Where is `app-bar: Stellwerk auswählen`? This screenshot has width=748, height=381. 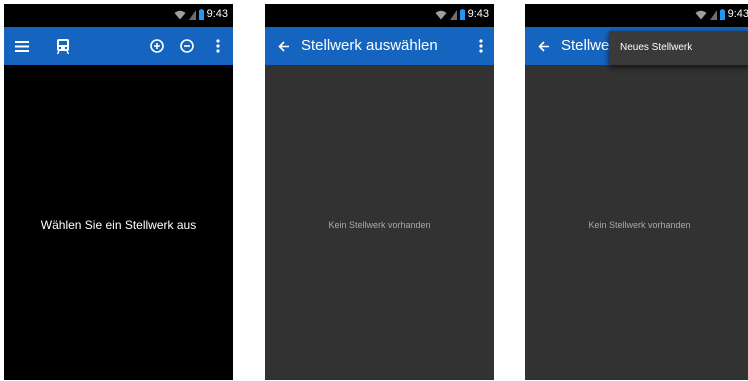 app-bar: Stellwerk auswählen is located at coordinates (379, 46).